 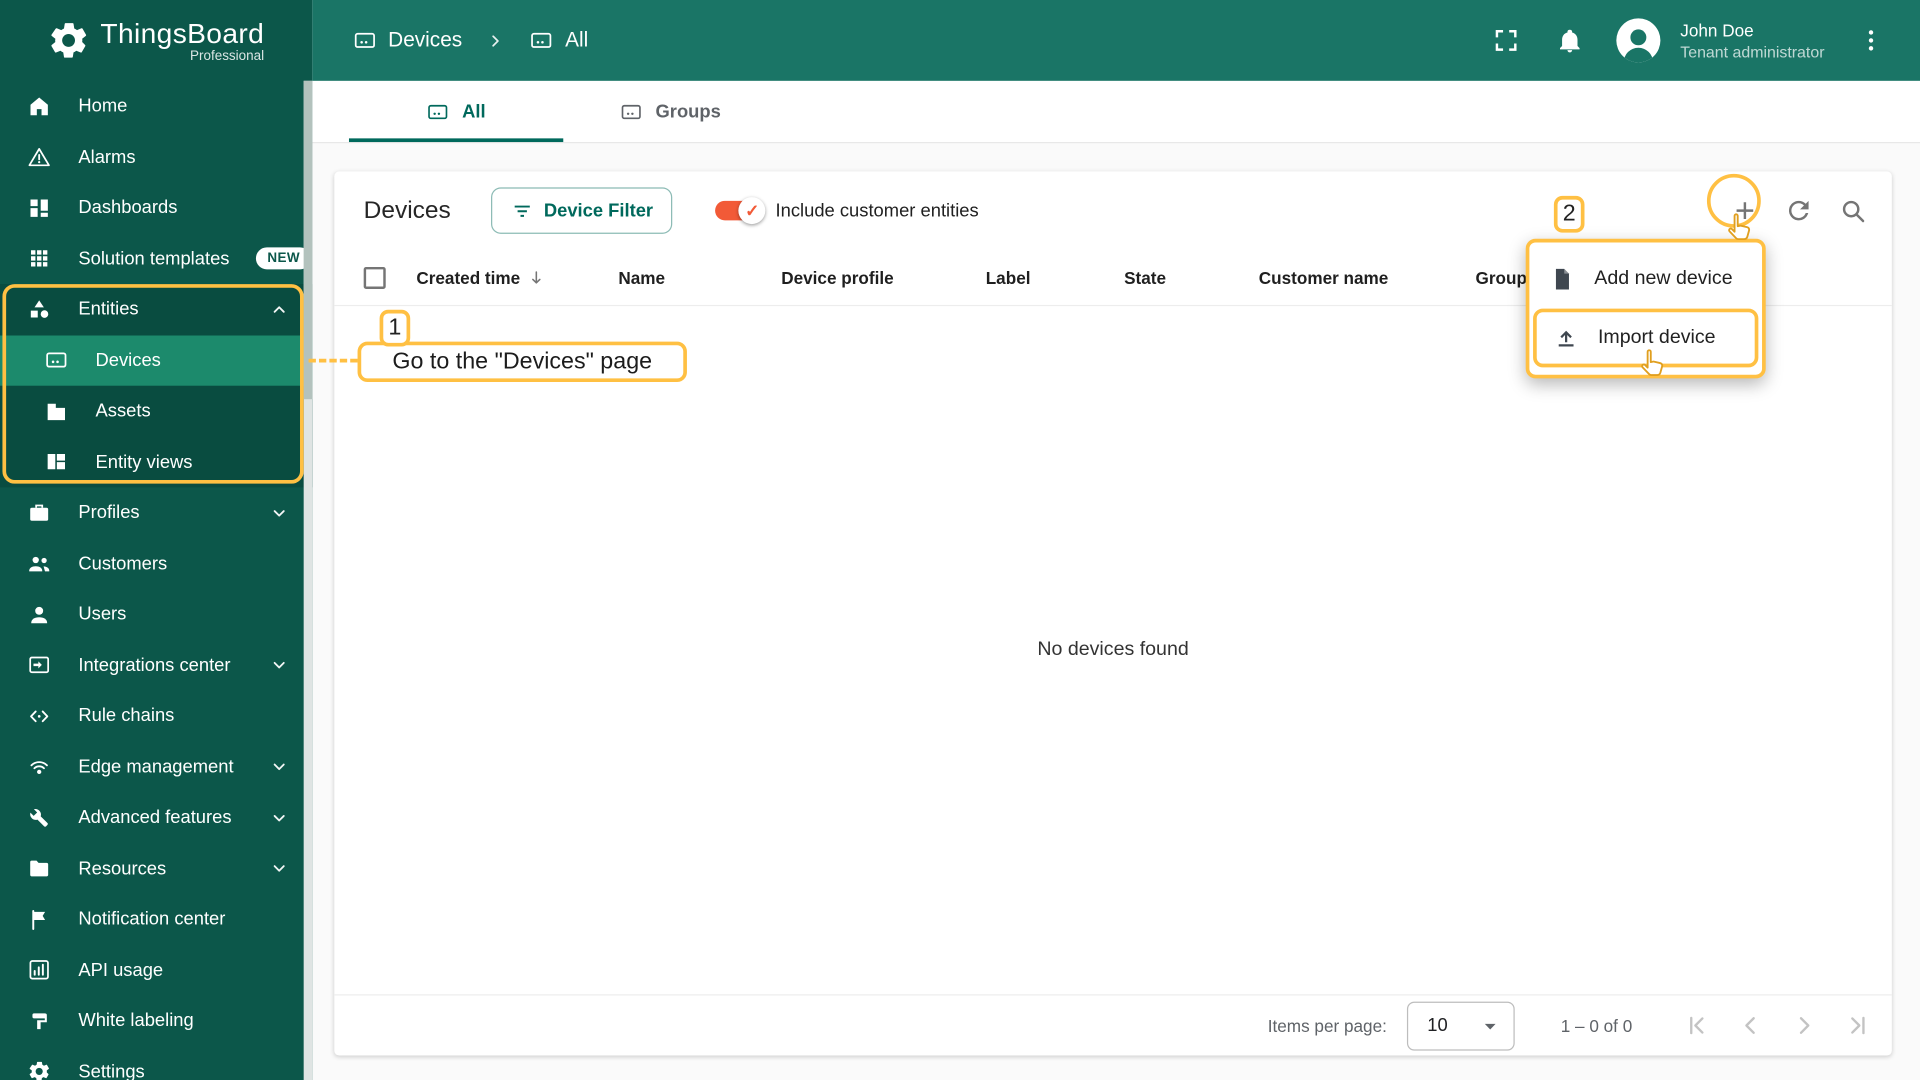 What do you see at coordinates (1638, 40) in the screenshot?
I see `avatar` at bounding box center [1638, 40].